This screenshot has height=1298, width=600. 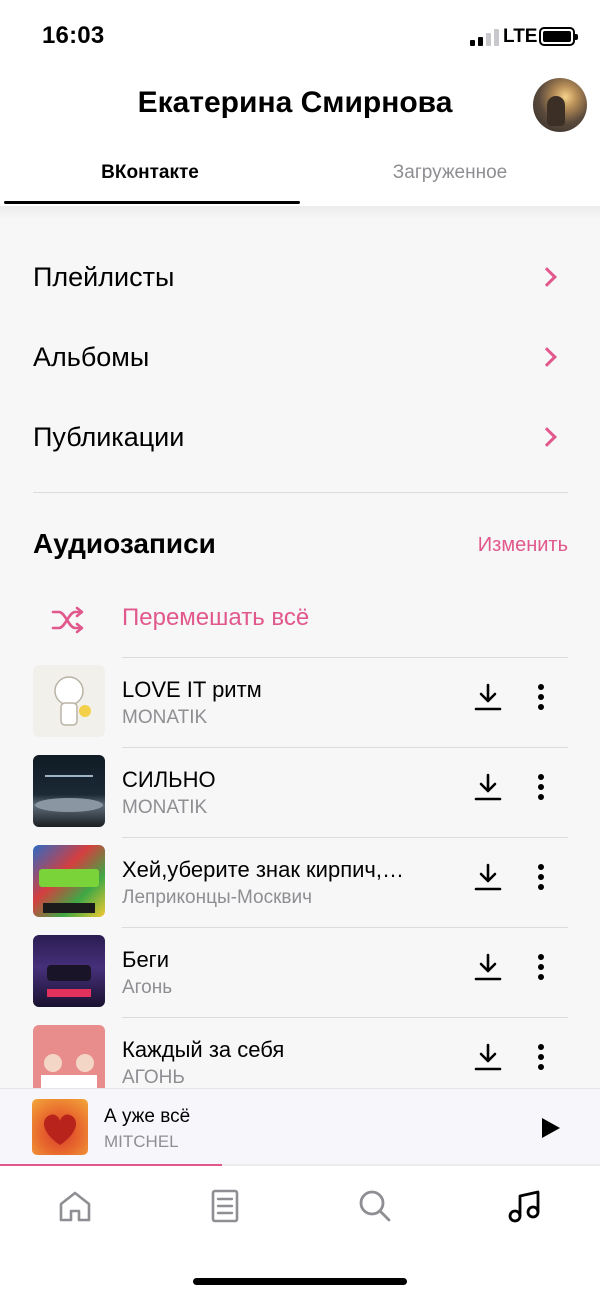 I want to click on music-icon, so click(x=525, y=1206).